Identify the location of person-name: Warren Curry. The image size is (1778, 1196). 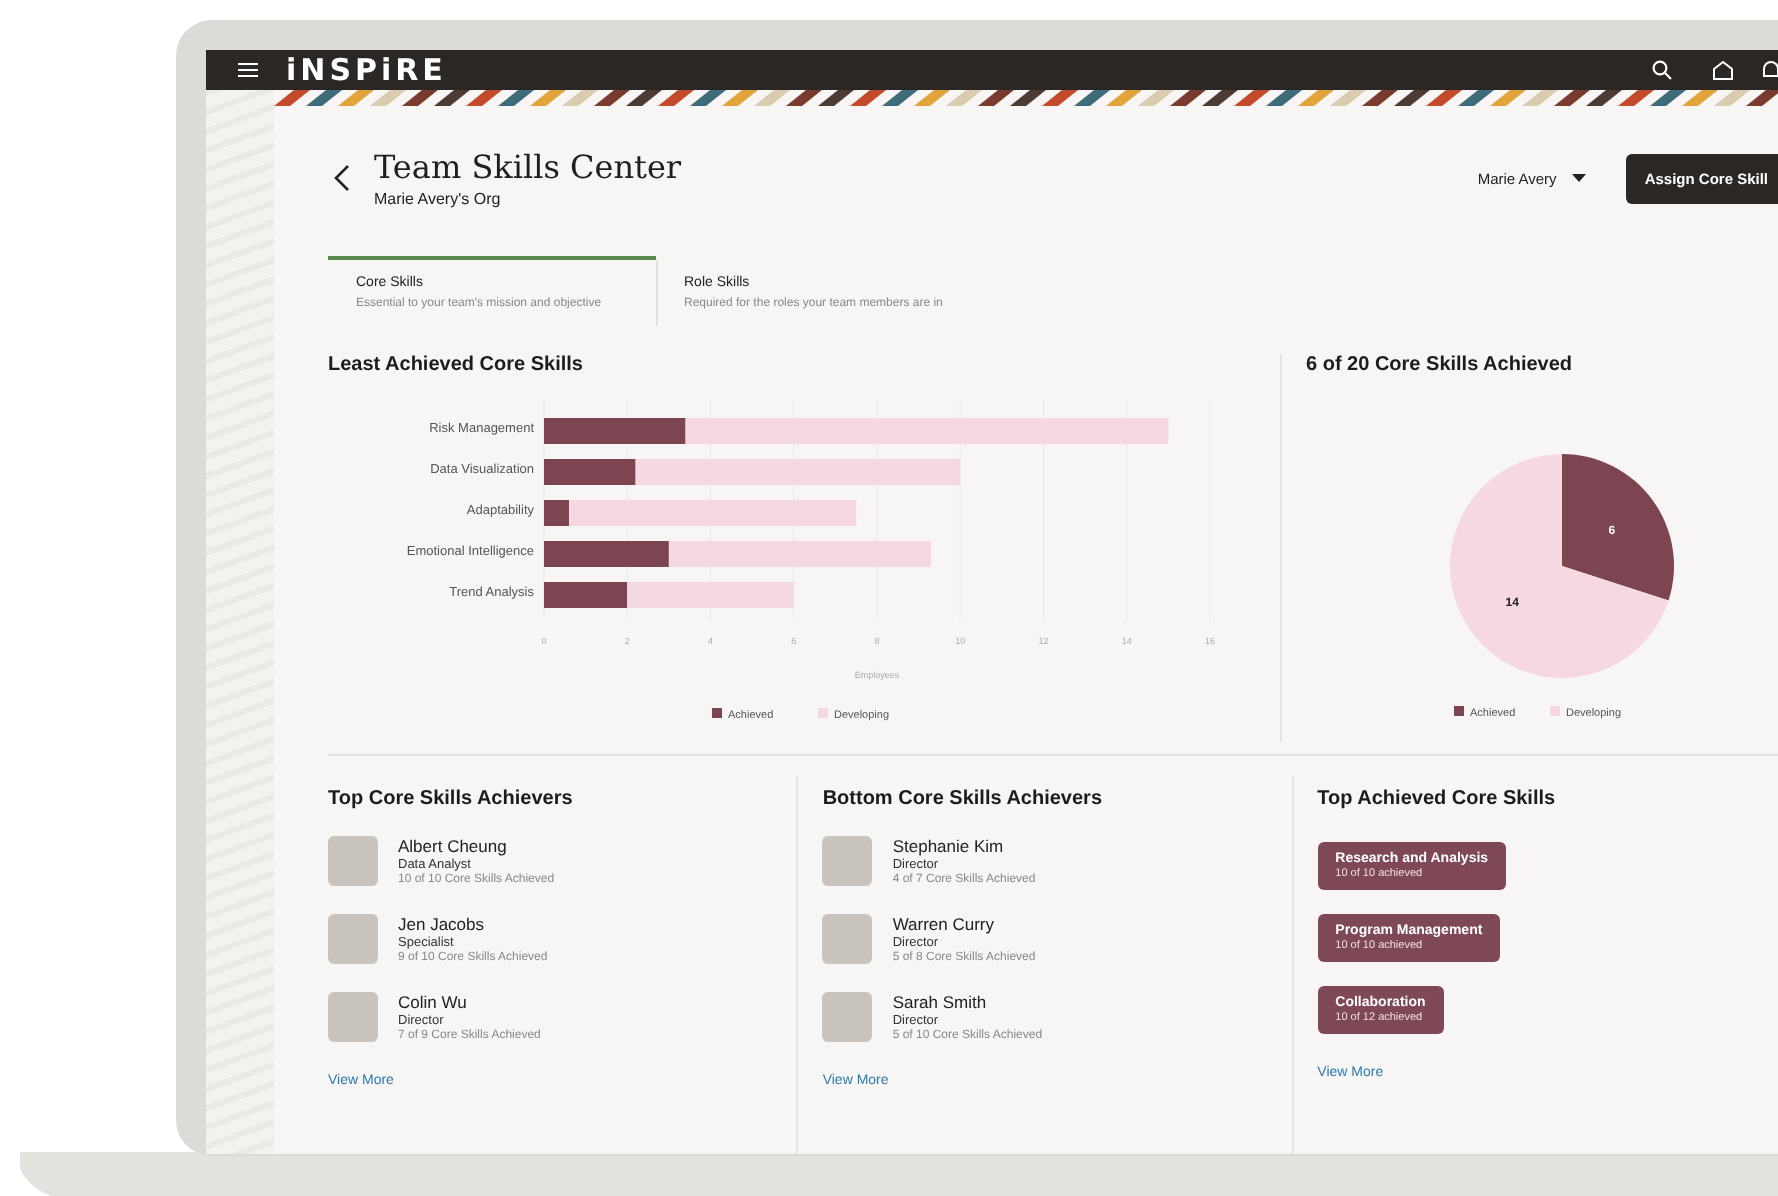
(944, 924).